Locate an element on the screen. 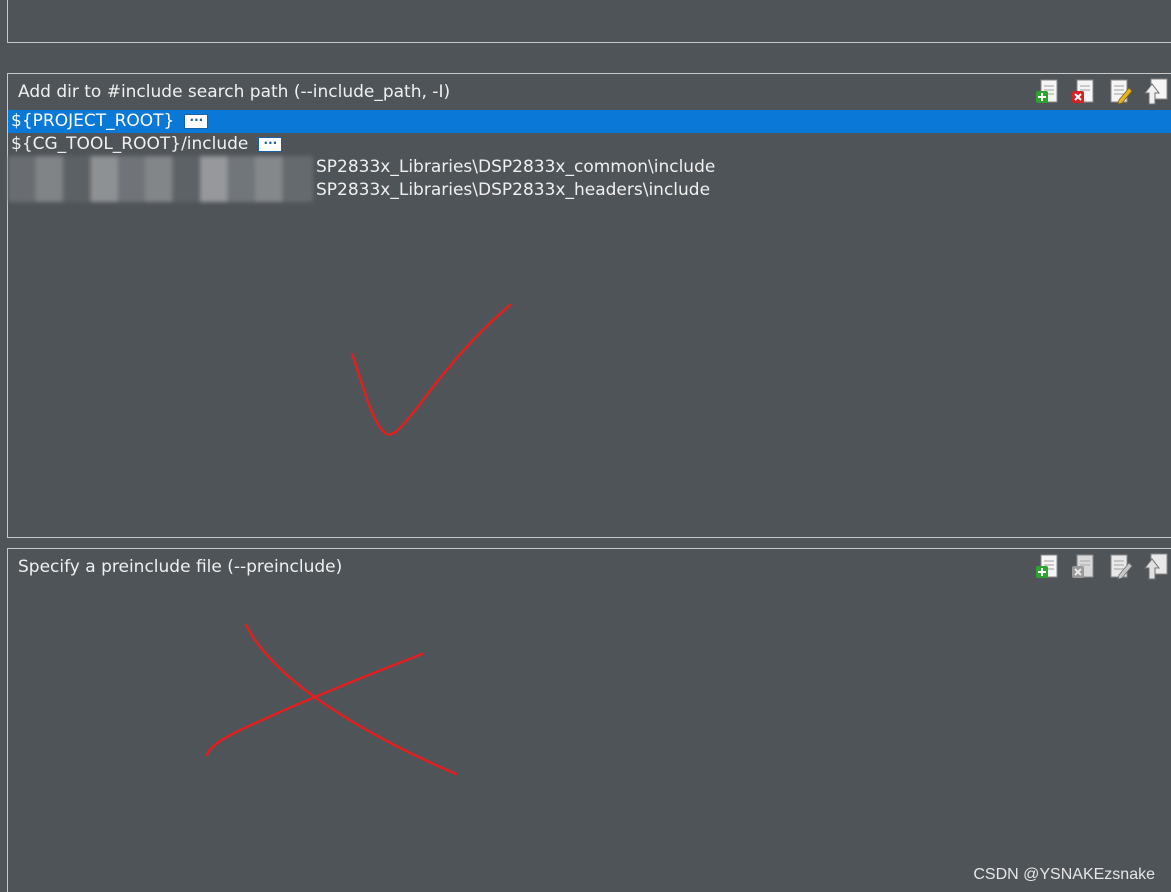  include-path-toolbar is located at coordinates (1102, 92).